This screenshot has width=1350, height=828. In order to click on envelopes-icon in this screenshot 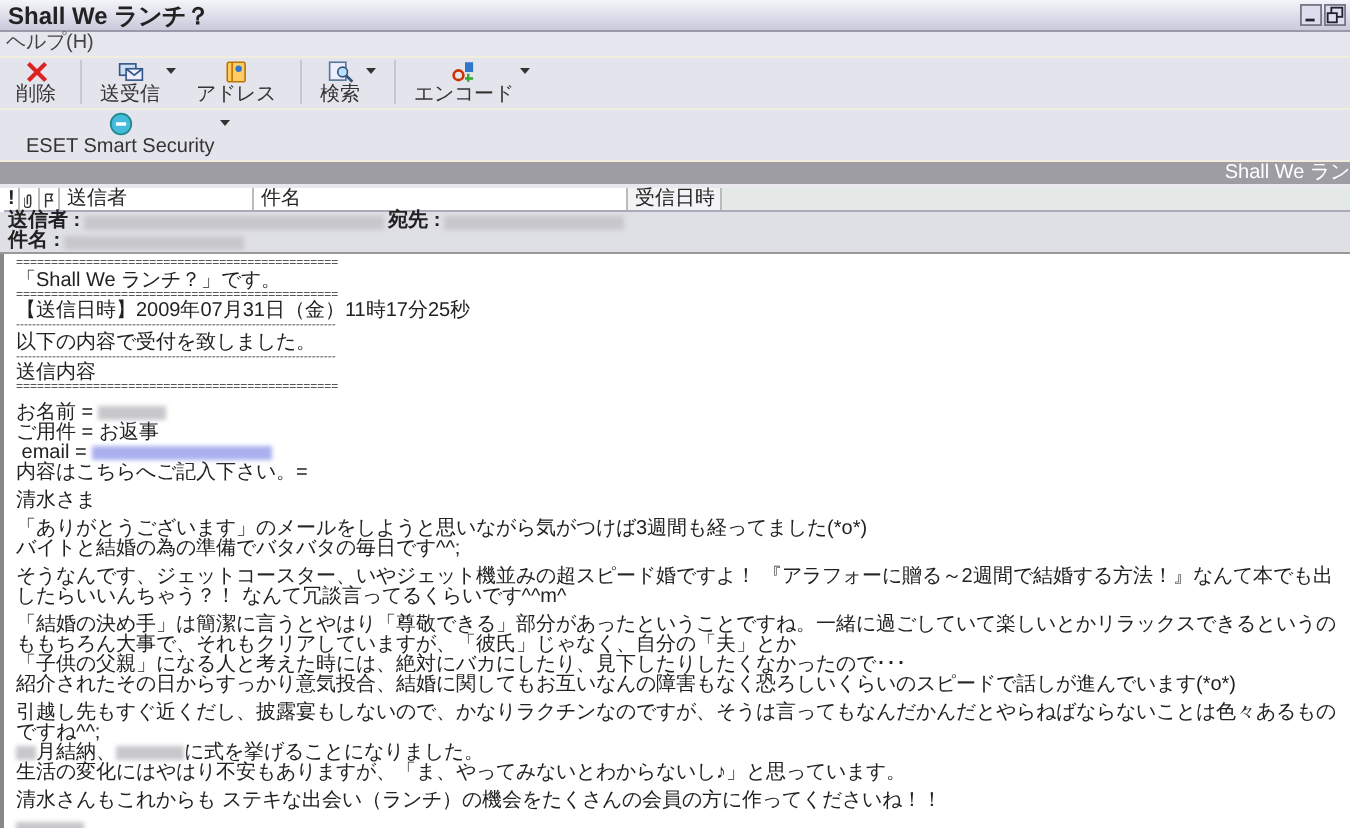, I will do `click(130, 72)`.